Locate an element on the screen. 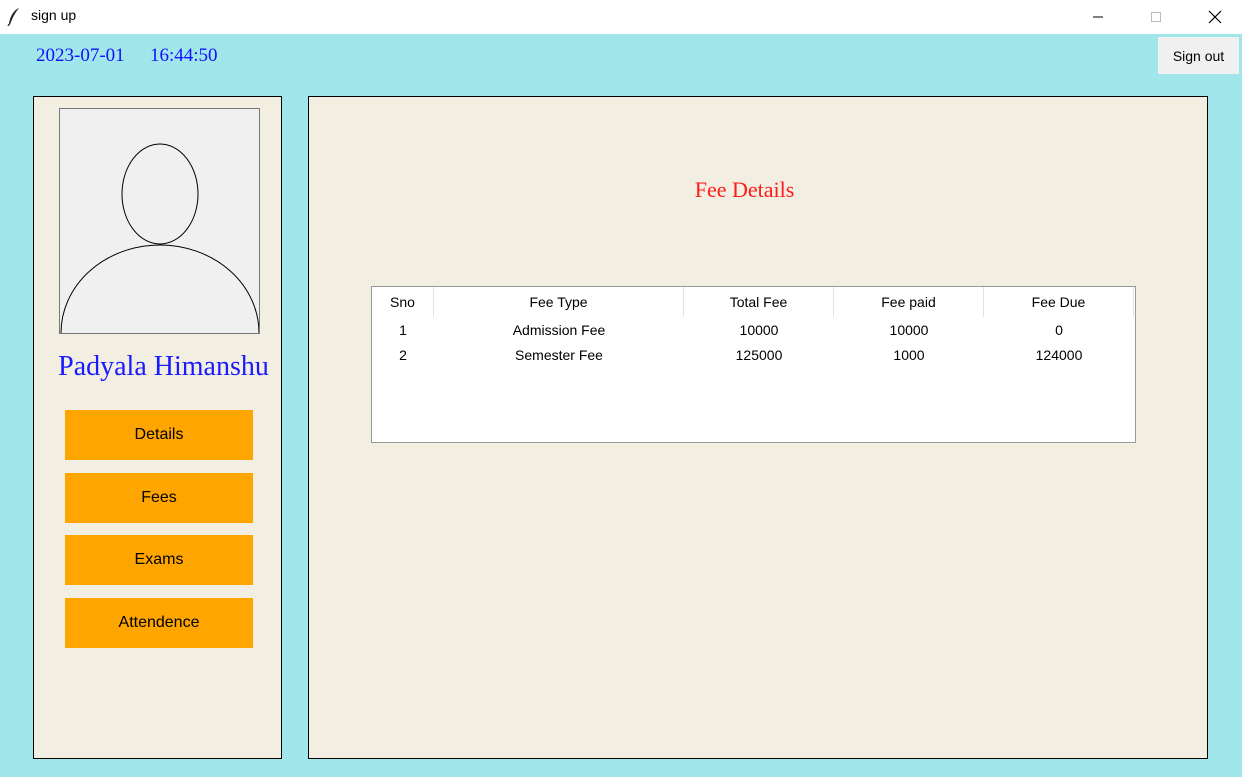 This screenshot has height=777, width=1242. table-row: 2 Semester Fee 125000 1000 124000 is located at coordinates (753, 354).